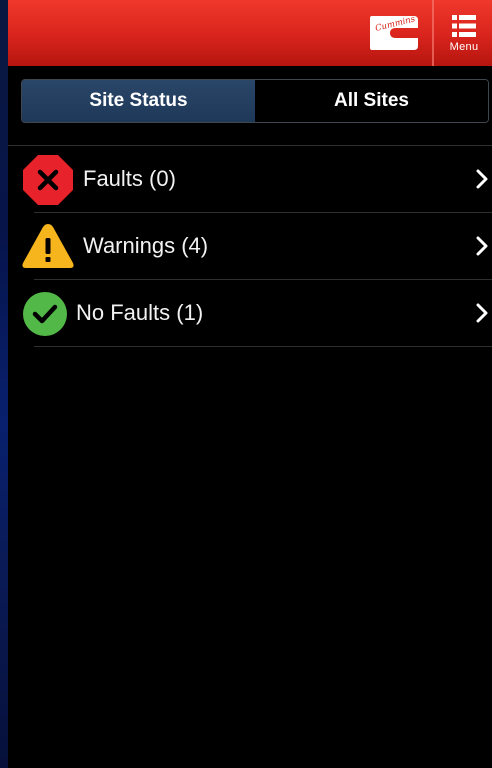 Image resolution: width=492 pixels, height=768 pixels. Describe the element at coordinates (394, 32) in the screenshot. I see `cummins-logo: Cummins` at that location.